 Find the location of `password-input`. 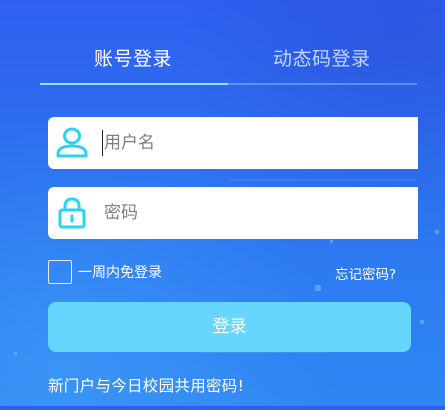

password-input is located at coordinates (254, 213).